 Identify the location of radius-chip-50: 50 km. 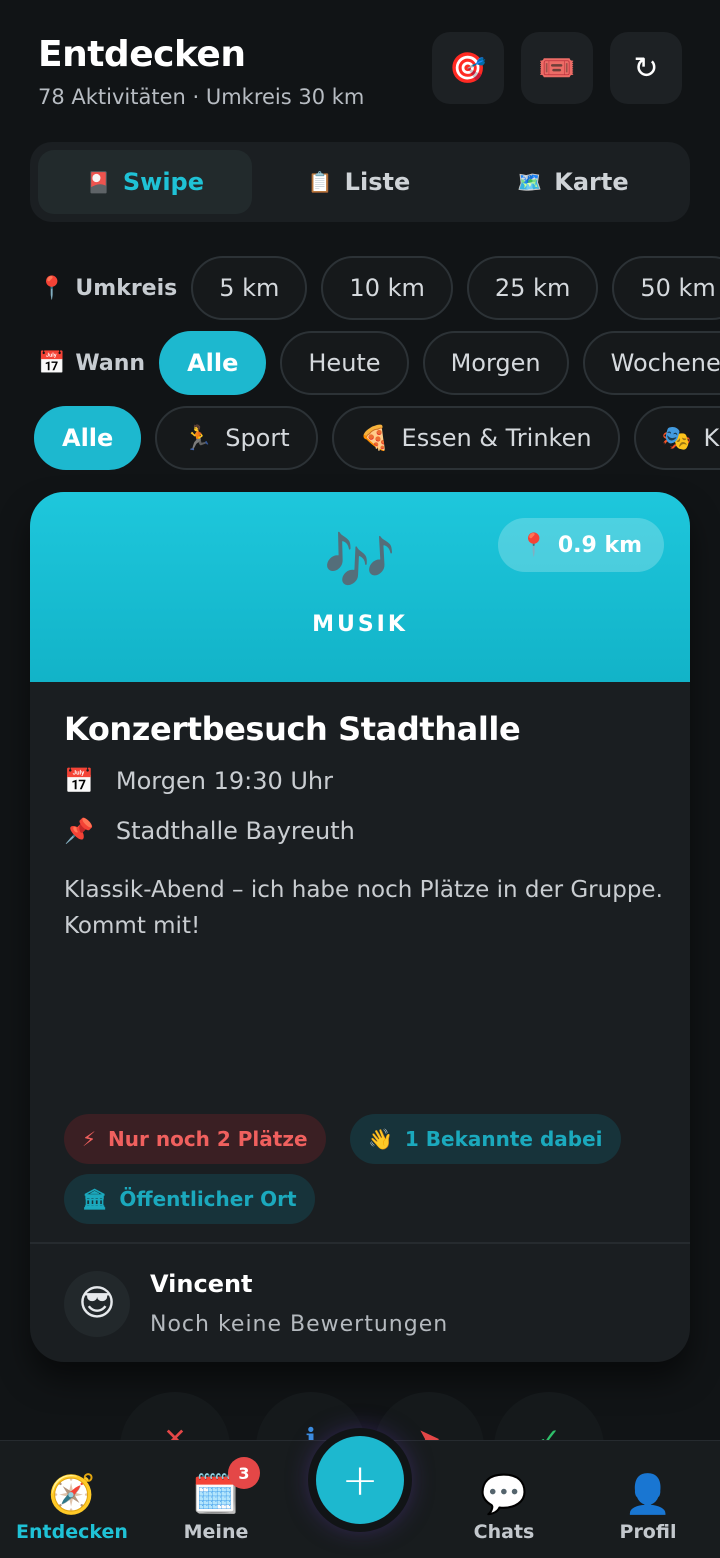
(666, 288).